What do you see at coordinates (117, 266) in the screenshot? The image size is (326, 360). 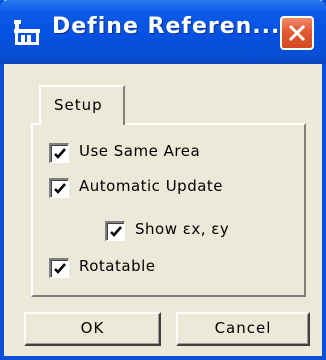 I see `rotatable-label: Rotatable` at bounding box center [117, 266].